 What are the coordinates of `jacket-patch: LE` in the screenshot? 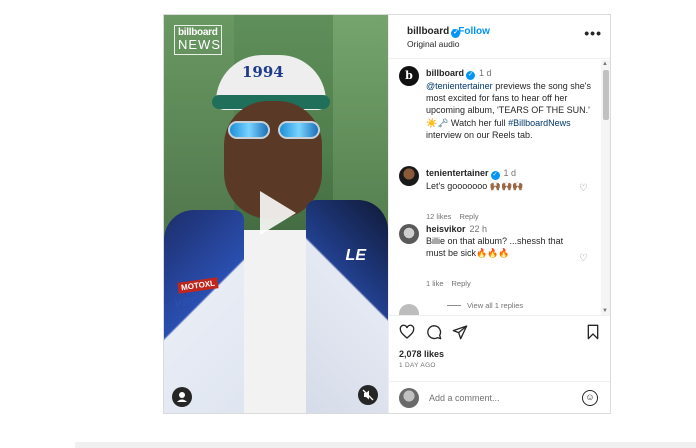 It's located at (355, 255).